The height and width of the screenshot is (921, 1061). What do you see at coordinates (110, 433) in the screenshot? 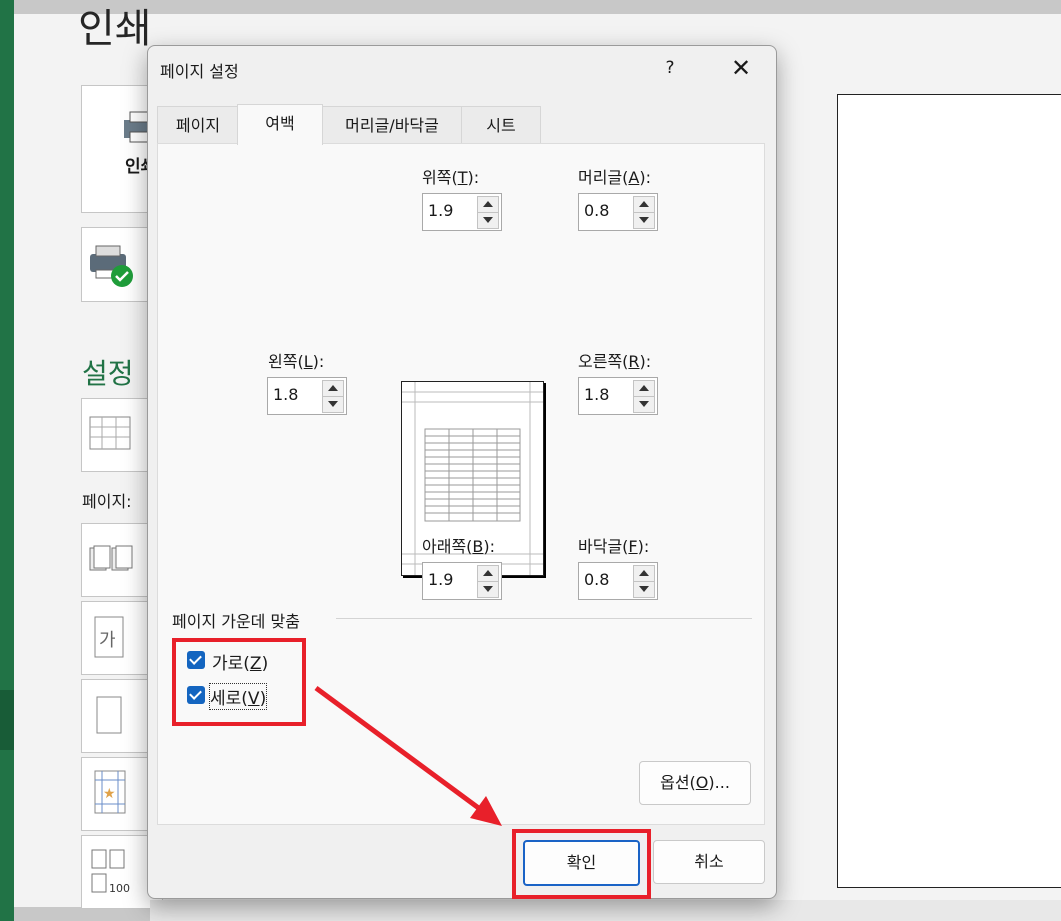
I see `sheet-grid-icon` at bounding box center [110, 433].